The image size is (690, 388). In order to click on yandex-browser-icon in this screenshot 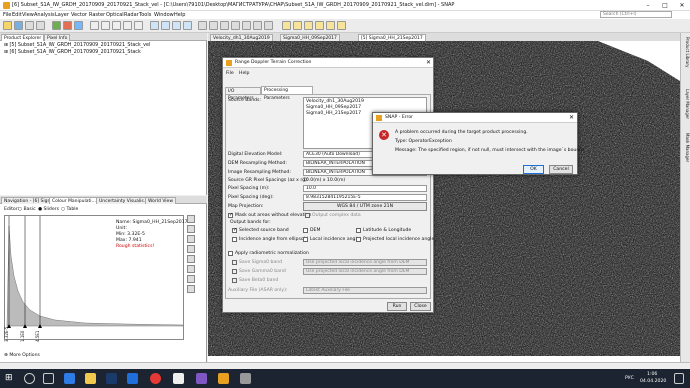, I will do `click(155, 378)`.